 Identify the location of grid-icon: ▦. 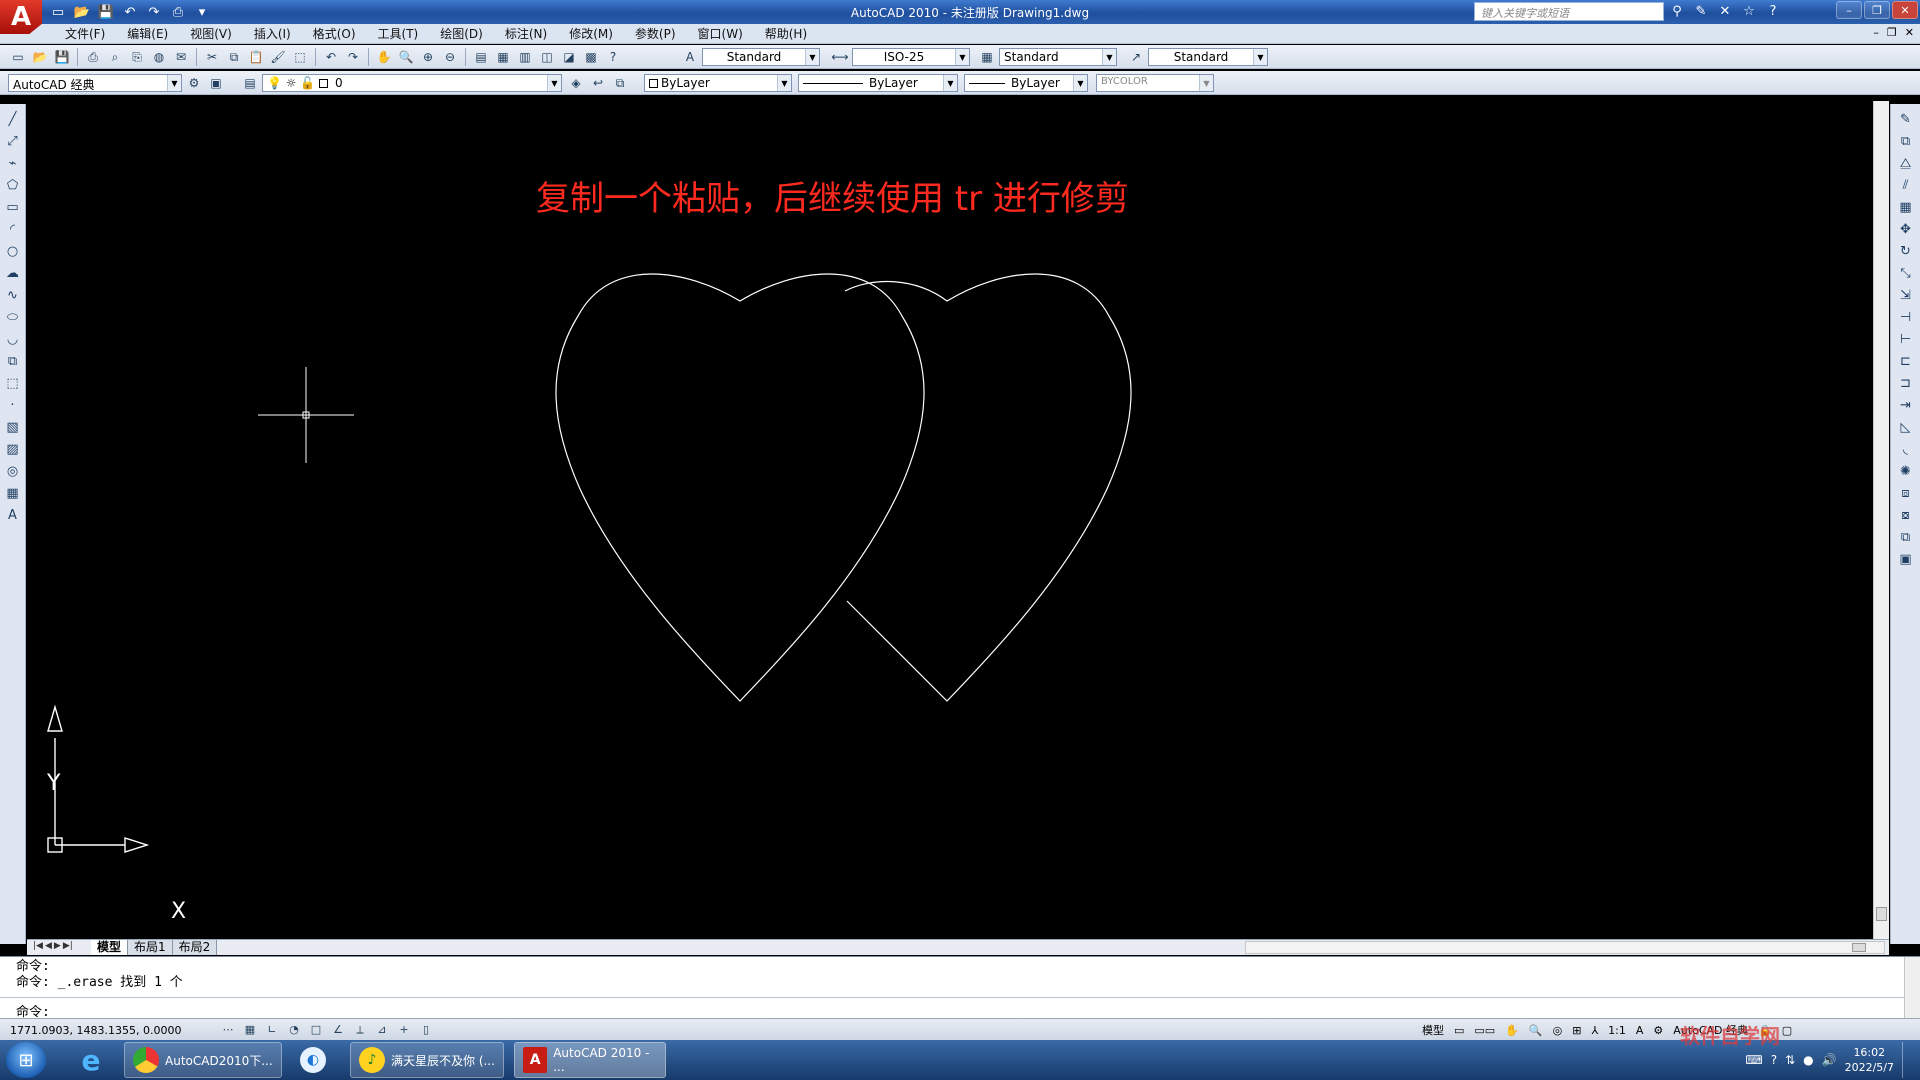
(250, 1029).